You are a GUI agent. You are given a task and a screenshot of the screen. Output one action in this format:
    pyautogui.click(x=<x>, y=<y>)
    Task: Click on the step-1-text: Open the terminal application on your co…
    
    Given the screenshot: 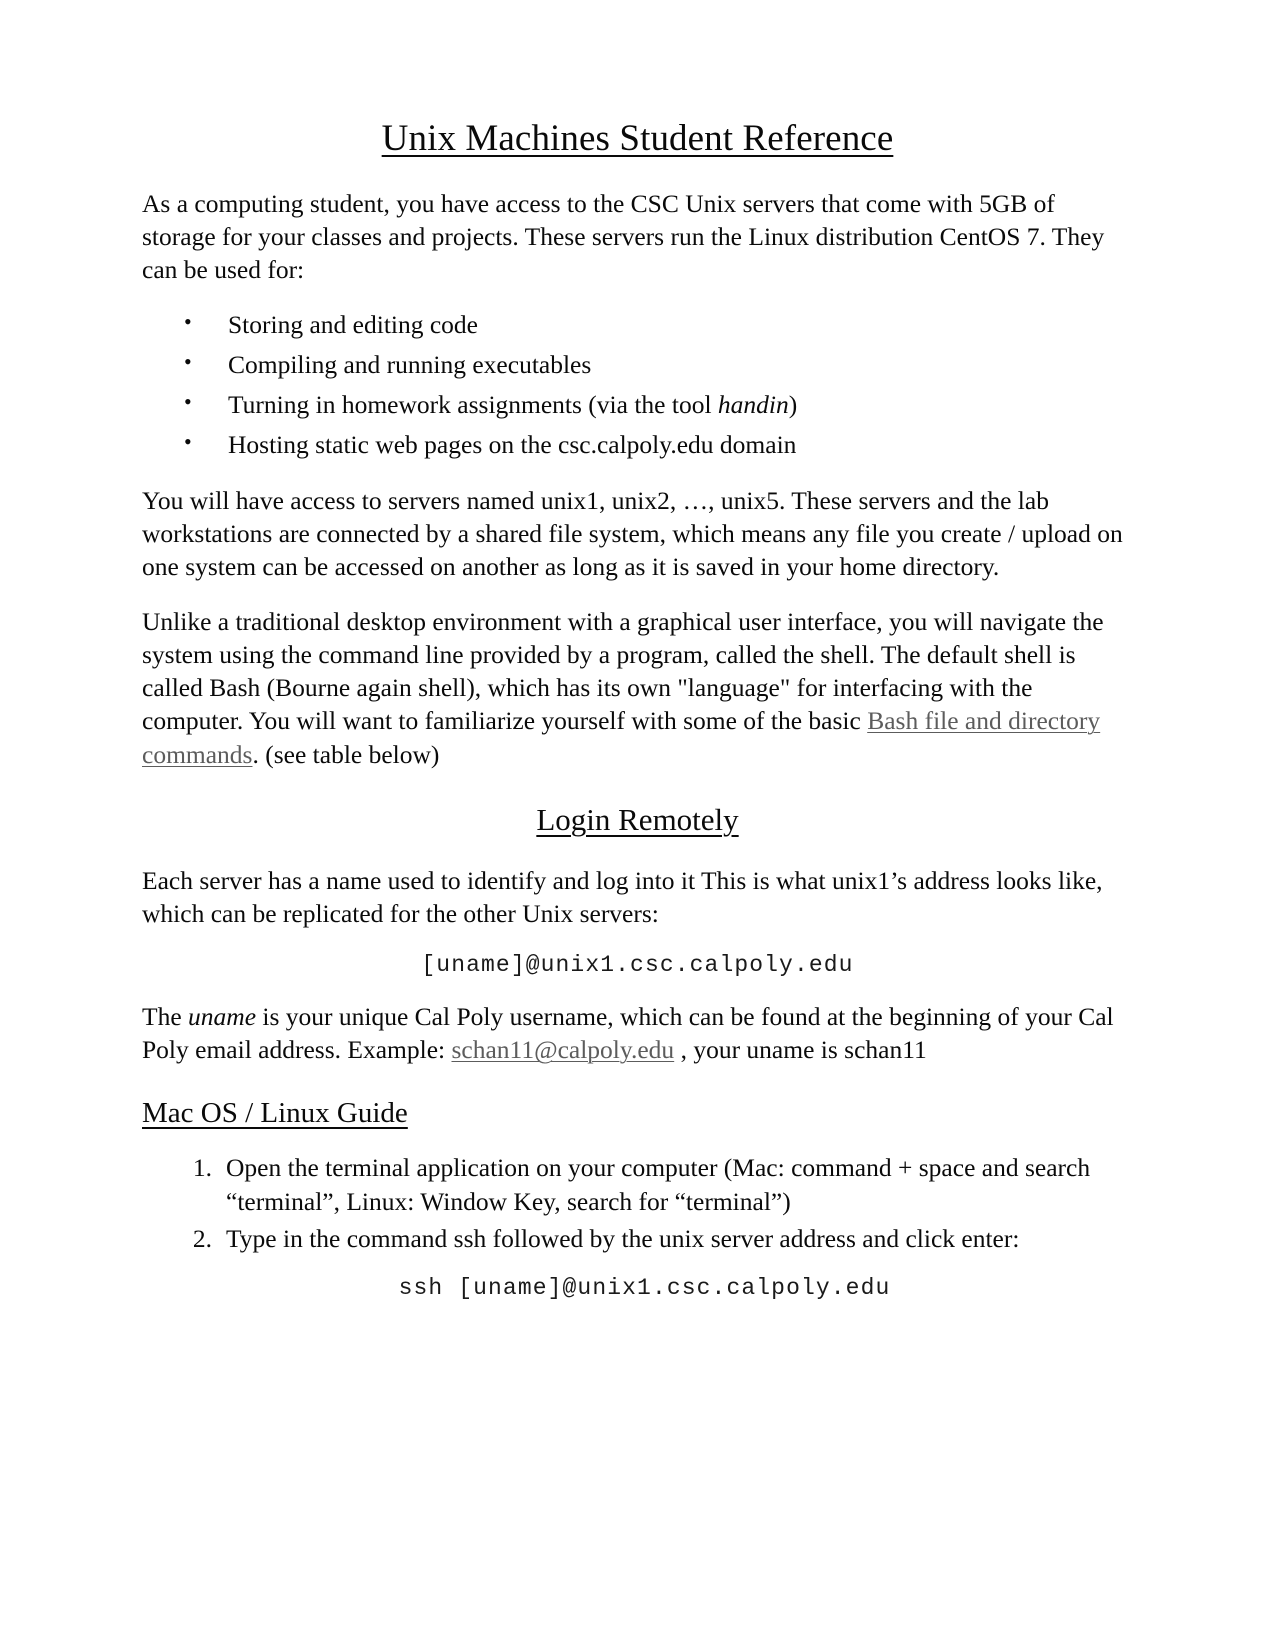 What is the action you would take?
    pyautogui.click(x=658, y=1184)
    